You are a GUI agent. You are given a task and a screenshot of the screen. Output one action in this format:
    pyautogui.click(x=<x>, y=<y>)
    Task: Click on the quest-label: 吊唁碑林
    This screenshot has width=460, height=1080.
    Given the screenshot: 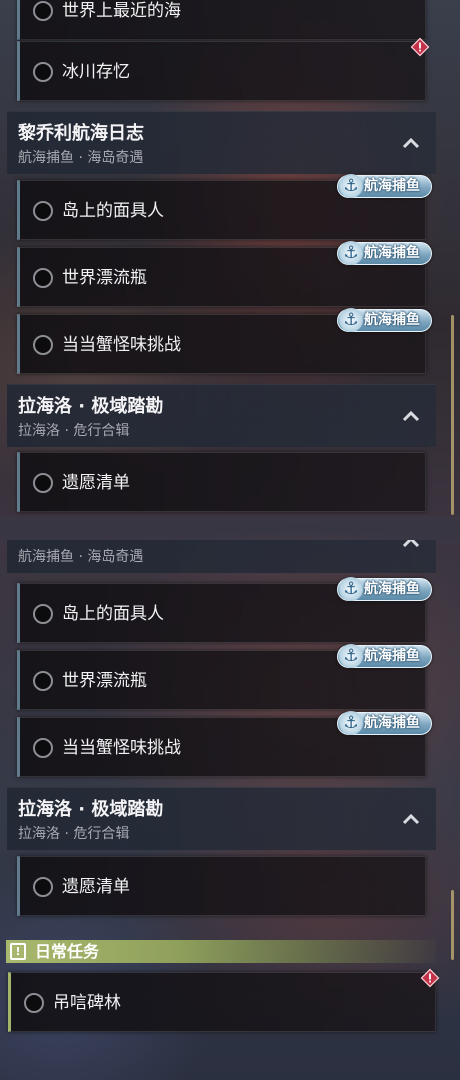 What is the action you would take?
    pyautogui.click(x=87, y=1003)
    